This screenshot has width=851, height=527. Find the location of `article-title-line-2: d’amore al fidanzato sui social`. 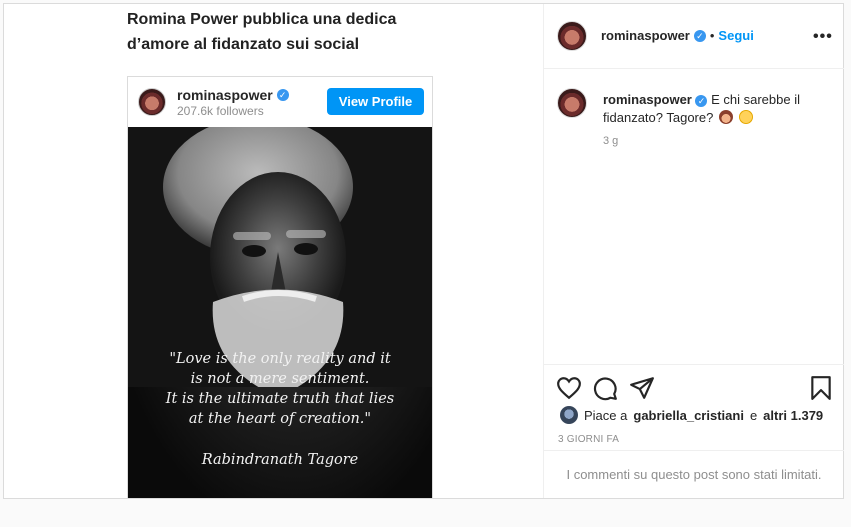

article-title-line-2: d’amore al fidanzato sui social is located at coordinates (243, 44).